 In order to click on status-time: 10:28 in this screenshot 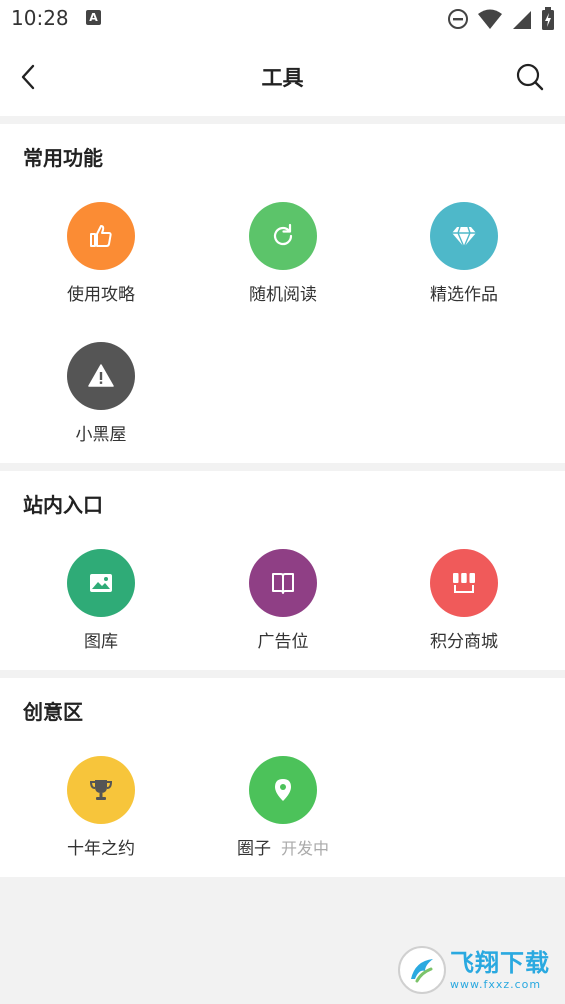, I will do `click(40, 18)`.